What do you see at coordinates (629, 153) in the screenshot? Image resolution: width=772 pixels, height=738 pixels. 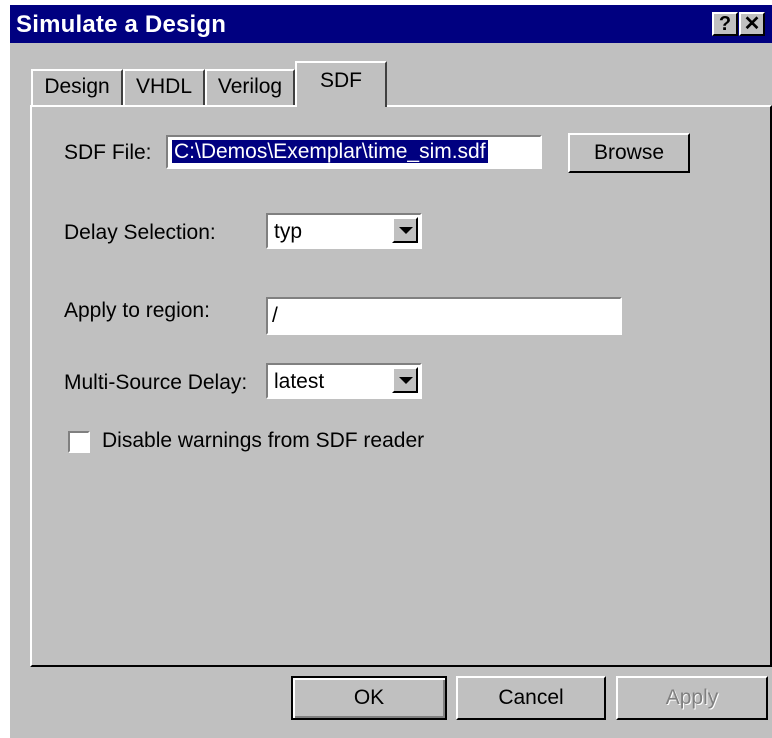 I see `browse-button: Browse` at bounding box center [629, 153].